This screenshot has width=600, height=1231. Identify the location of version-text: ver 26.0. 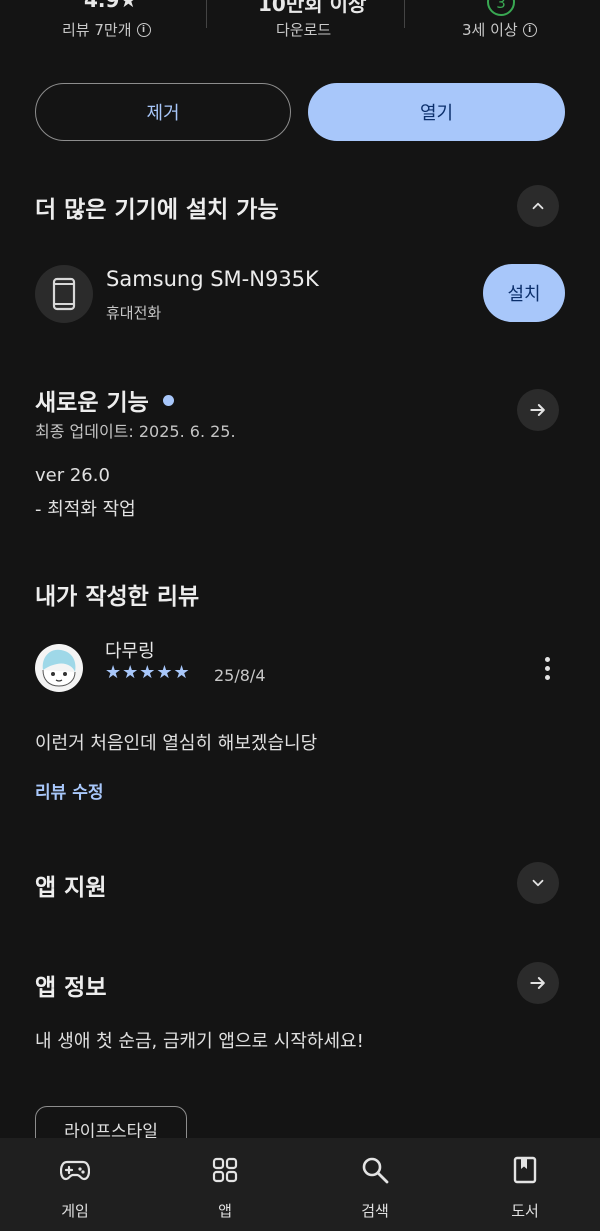
(72, 475).